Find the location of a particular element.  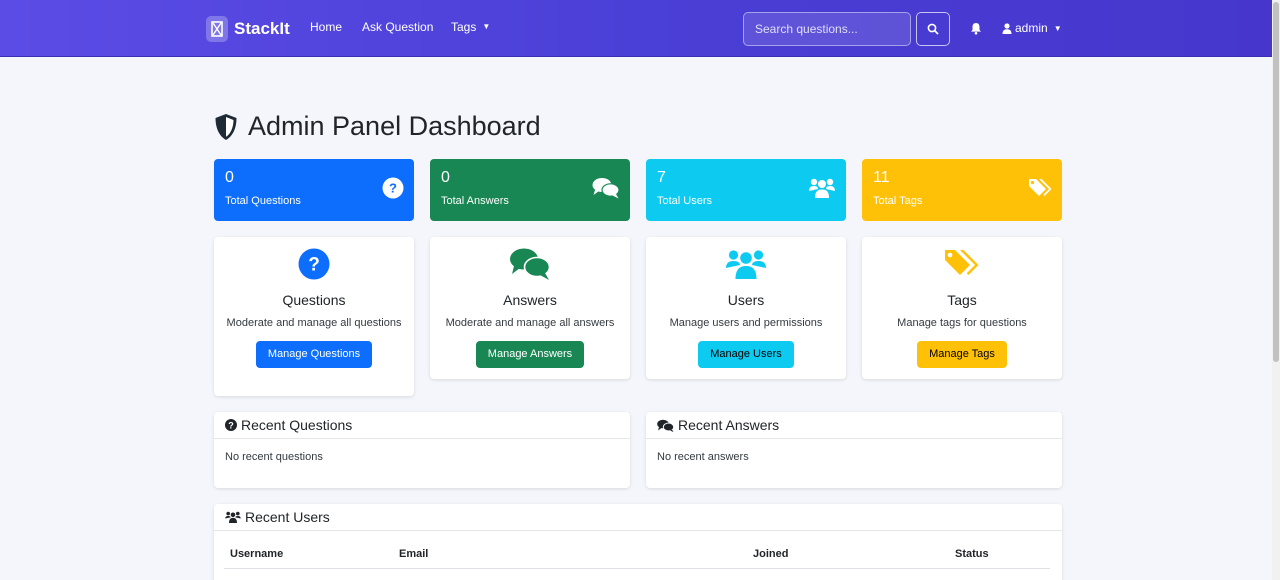

stat-value: 0 is located at coordinates (229, 177).